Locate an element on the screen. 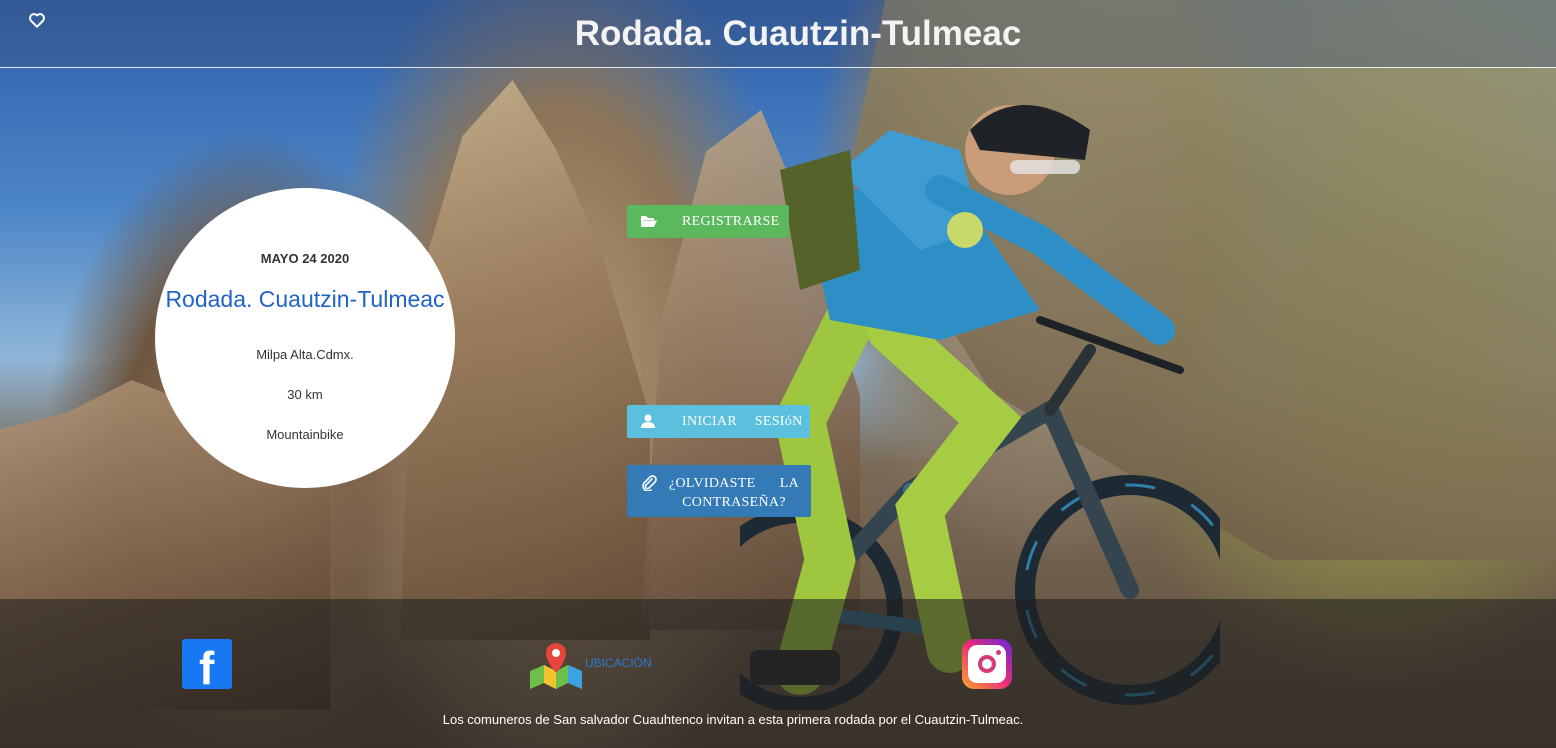 This screenshot has width=1556, height=748. user-icon is located at coordinates (649, 422).